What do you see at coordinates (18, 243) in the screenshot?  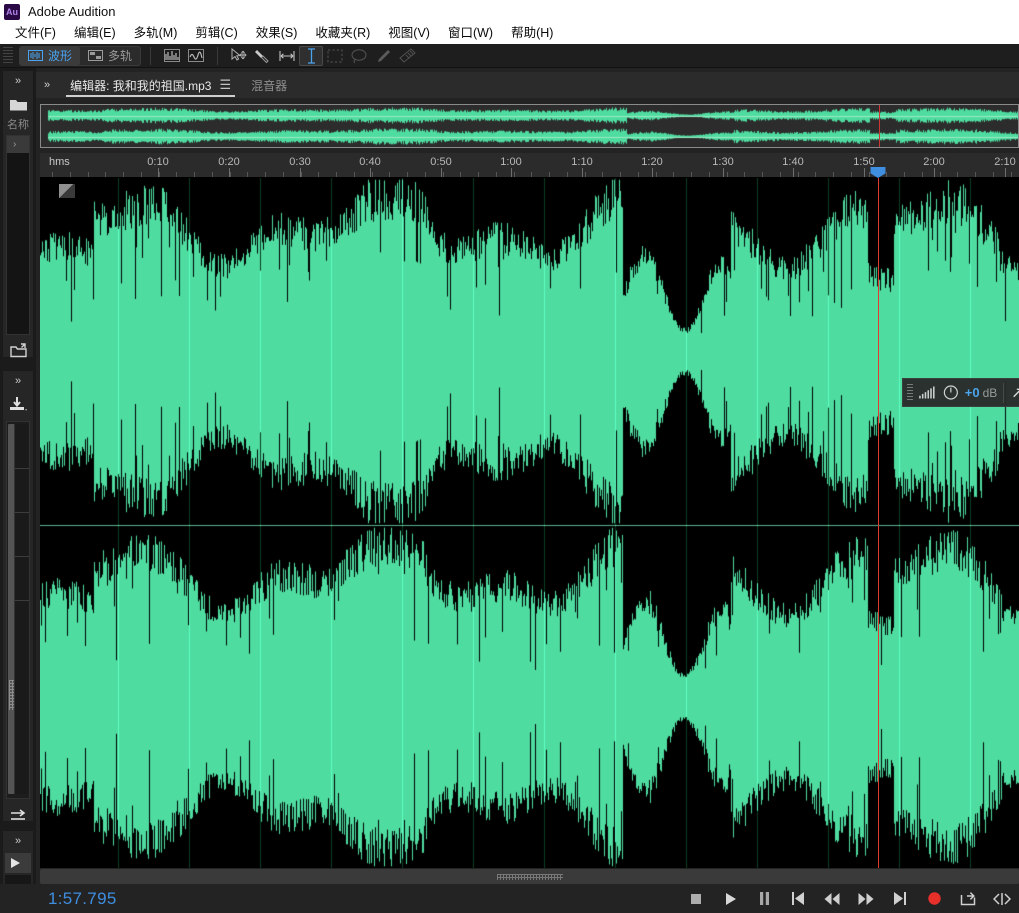 I see `files-list-empty-area` at bounding box center [18, 243].